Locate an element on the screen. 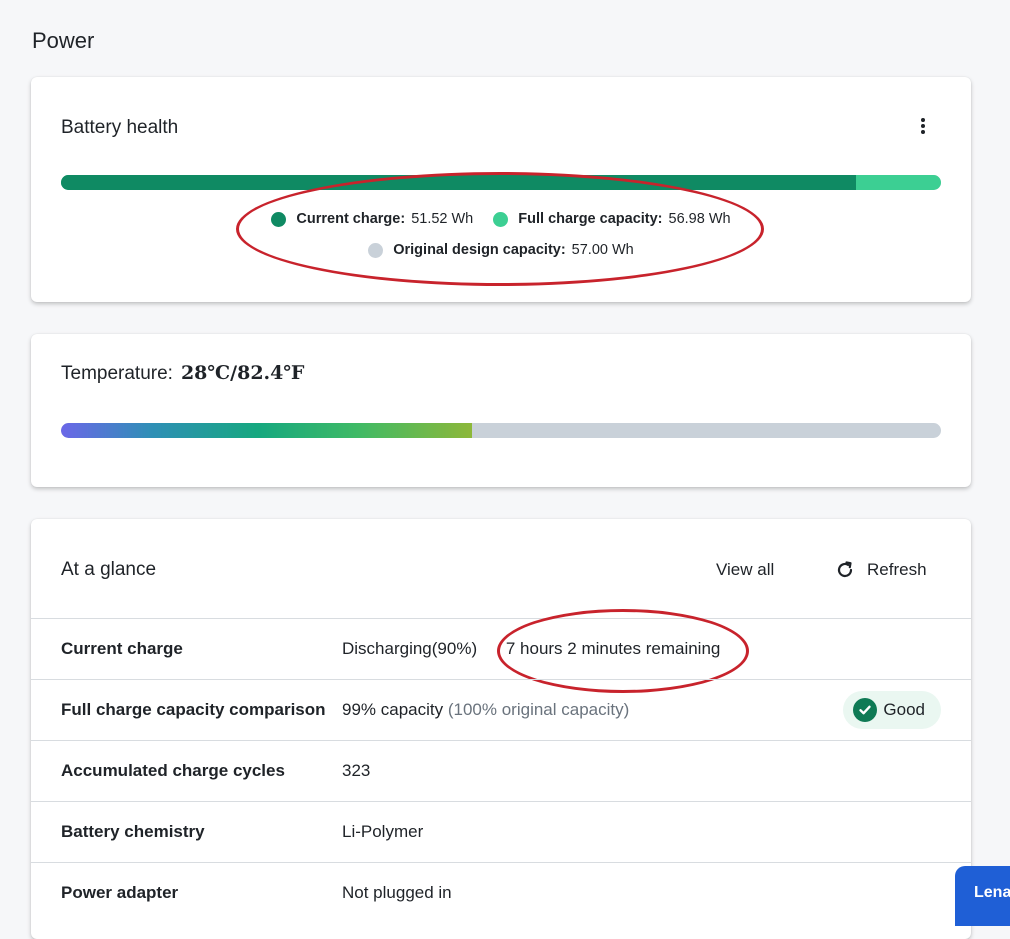 The height and width of the screenshot is (939, 1010). full-charge-dot is located at coordinates (501, 219).